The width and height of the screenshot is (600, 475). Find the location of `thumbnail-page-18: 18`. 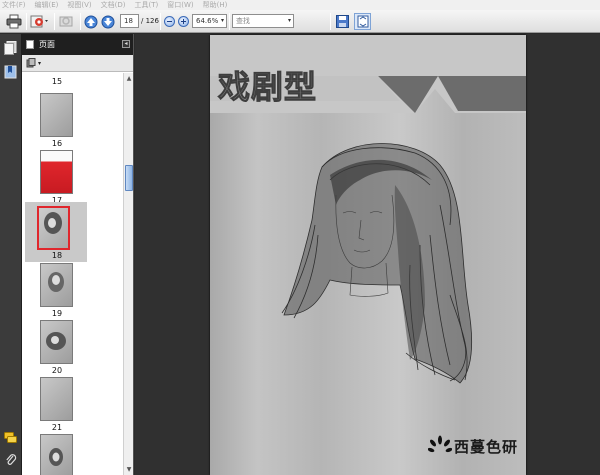

thumbnail-page-18: 18 is located at coordinates (56, 232).